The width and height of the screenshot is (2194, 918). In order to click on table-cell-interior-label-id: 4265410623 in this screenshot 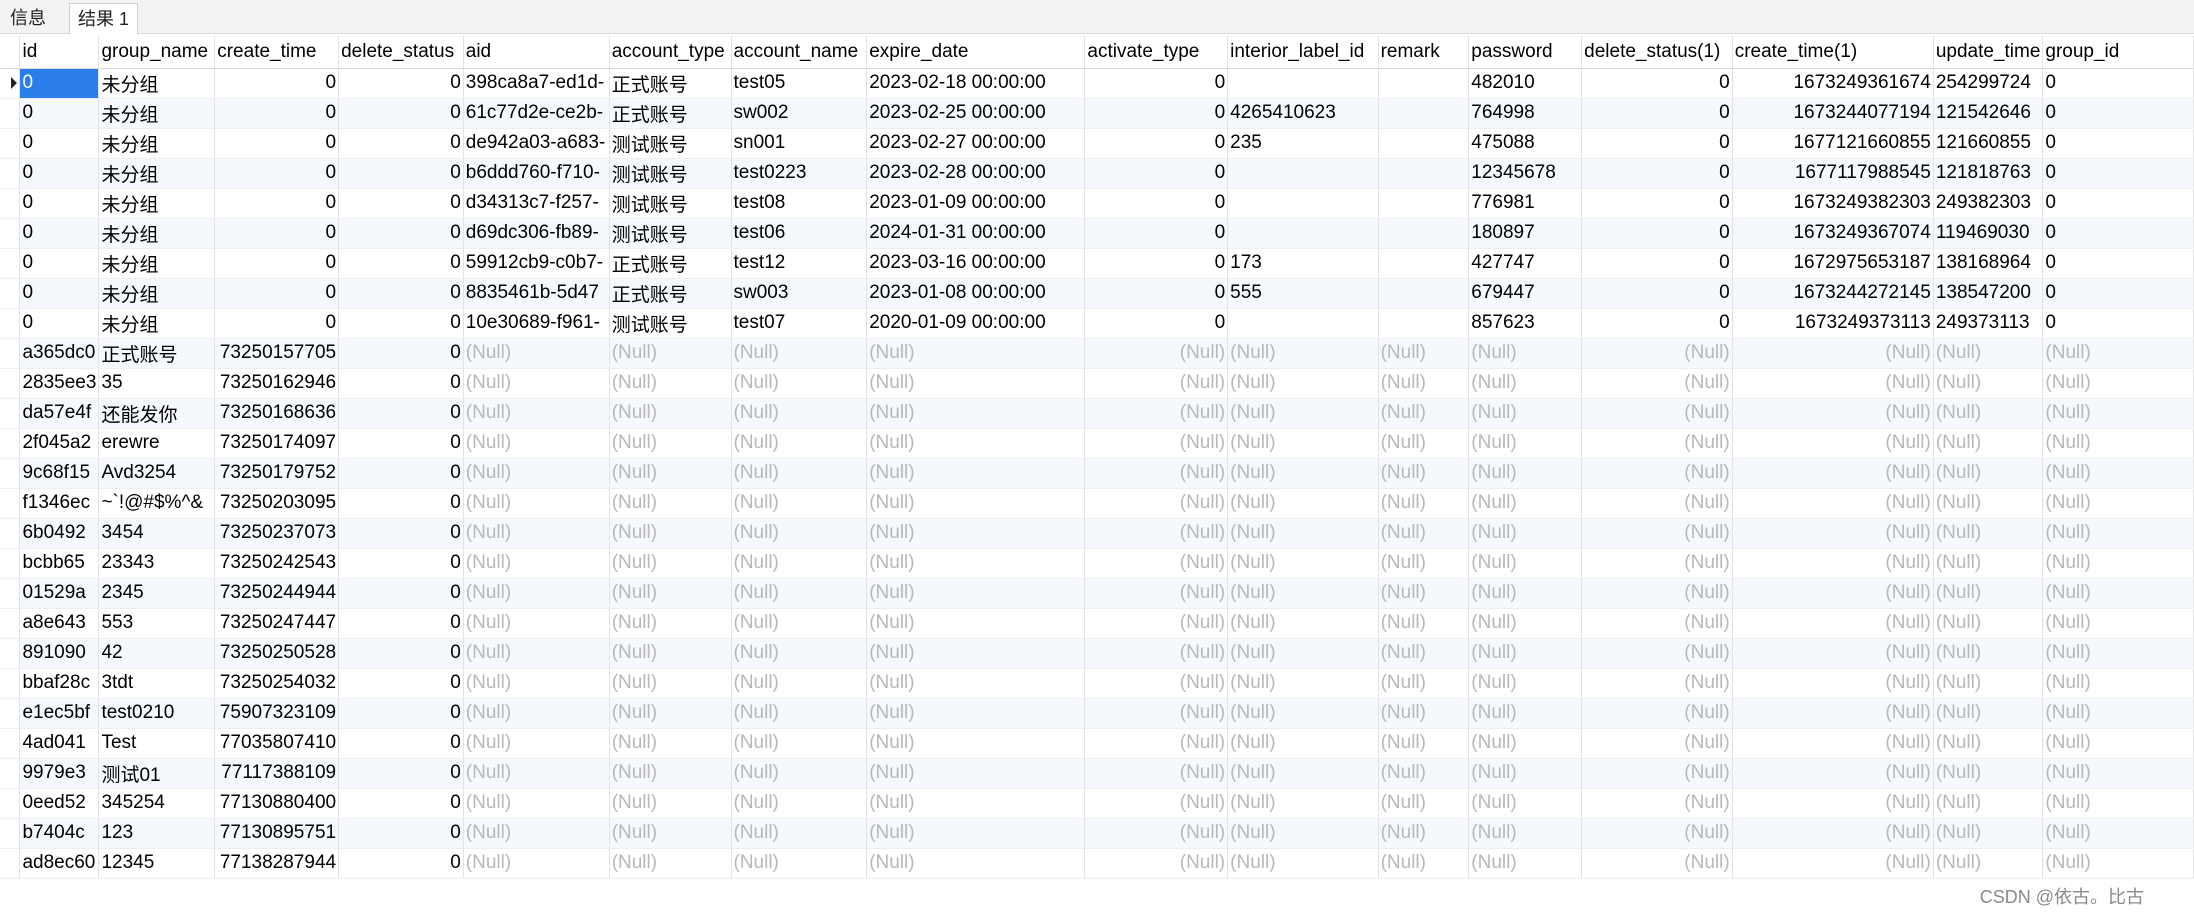, I will do `click(1303, 113)`.